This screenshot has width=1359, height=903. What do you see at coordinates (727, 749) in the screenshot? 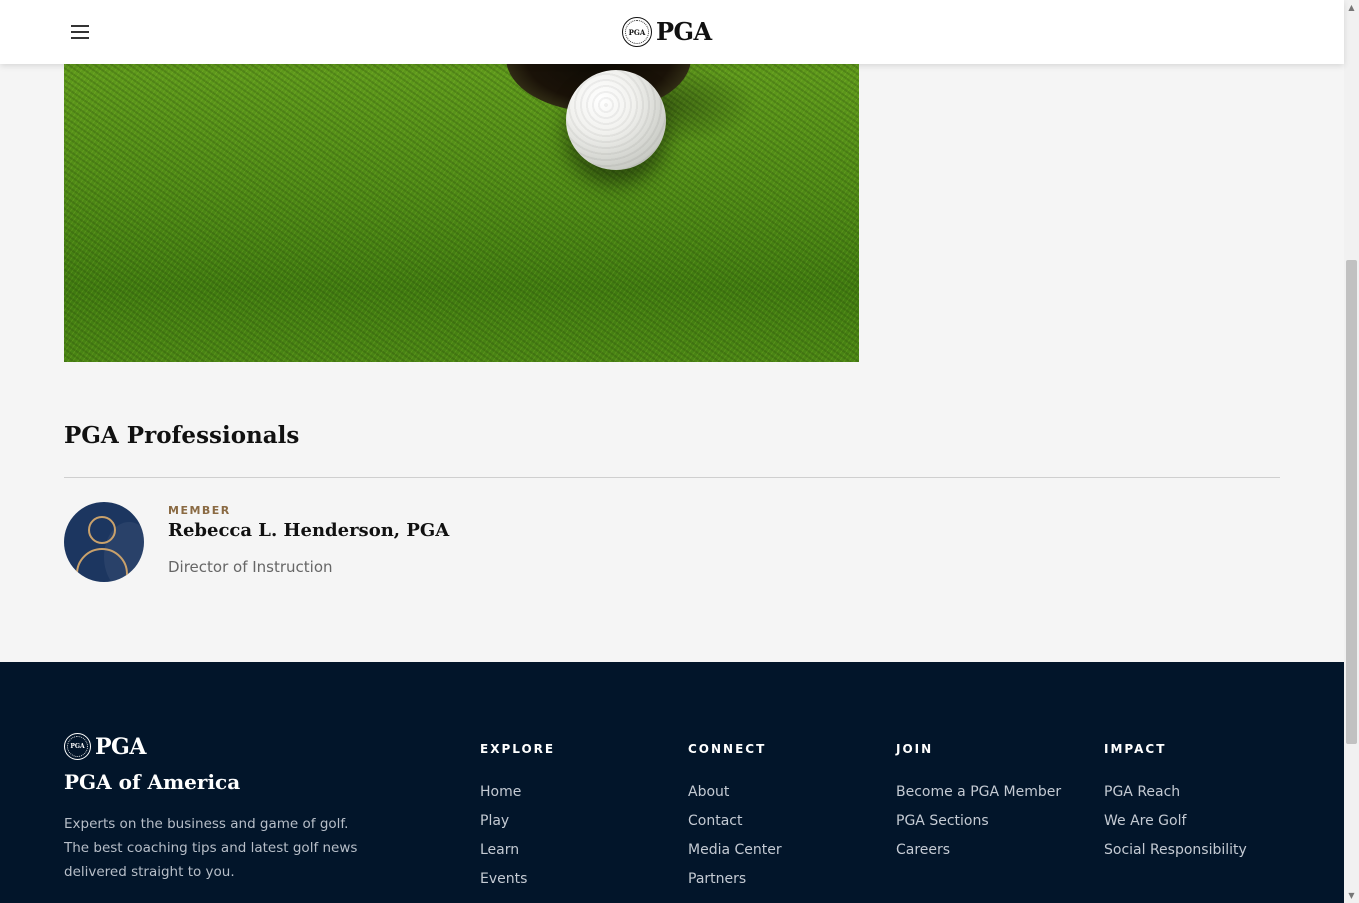
I see `footer-heading: CONNECT` at bounding box center [727, 749].